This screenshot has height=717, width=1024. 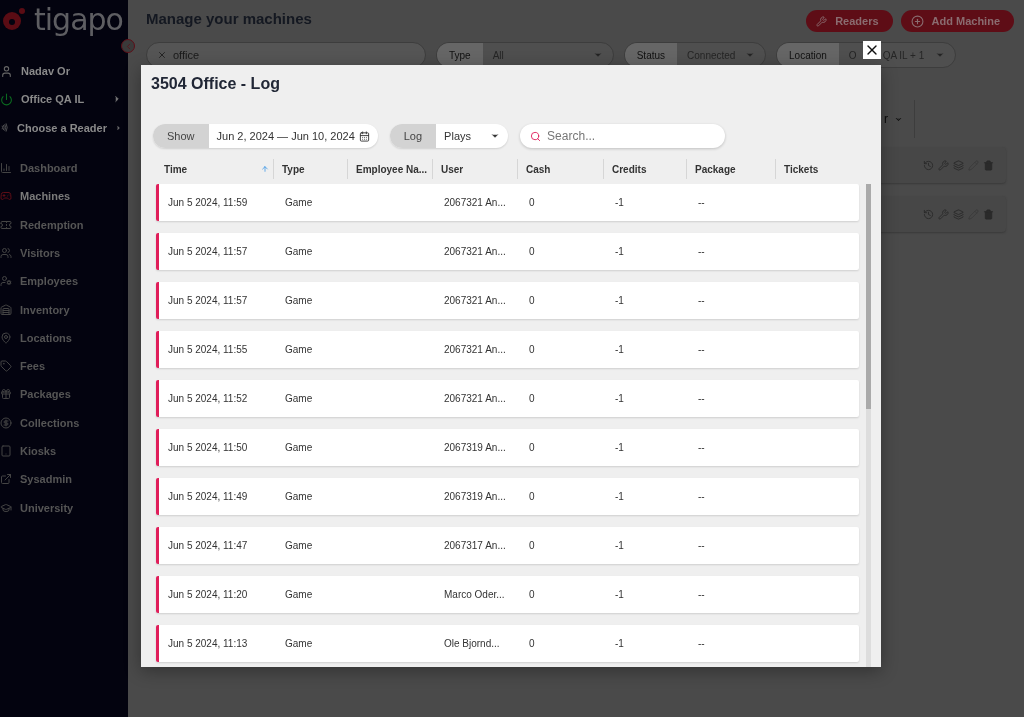 What do you see at coordinates (868, 296) in the screenshot?
I see `scrollbar-thumb` at bounding box center [868, 296].